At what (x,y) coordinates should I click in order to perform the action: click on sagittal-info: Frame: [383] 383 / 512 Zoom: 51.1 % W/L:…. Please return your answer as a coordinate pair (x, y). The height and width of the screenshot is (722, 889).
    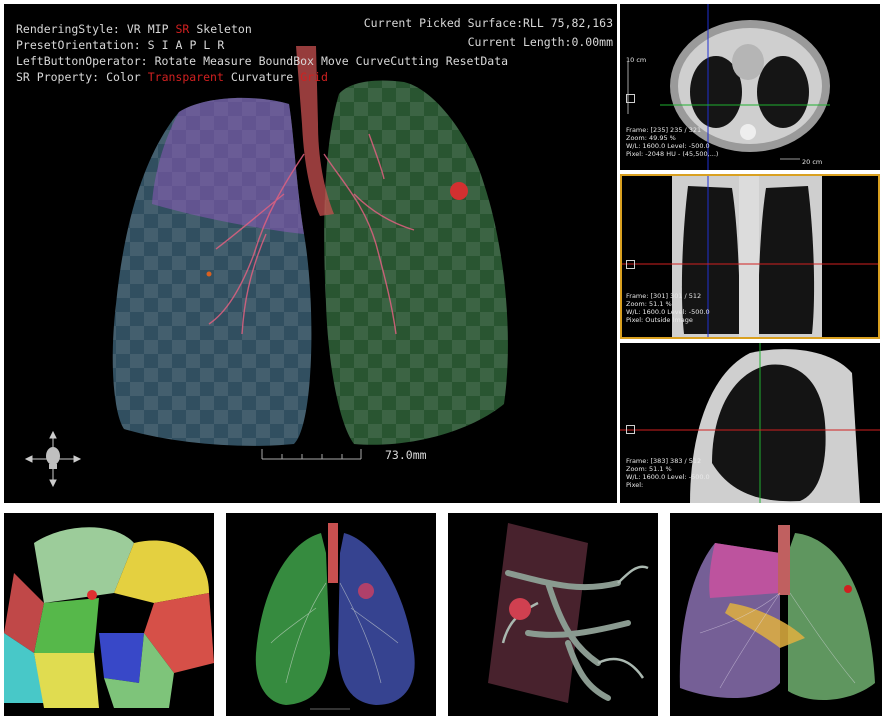
    Looking at the image, I should click on (668, 473).